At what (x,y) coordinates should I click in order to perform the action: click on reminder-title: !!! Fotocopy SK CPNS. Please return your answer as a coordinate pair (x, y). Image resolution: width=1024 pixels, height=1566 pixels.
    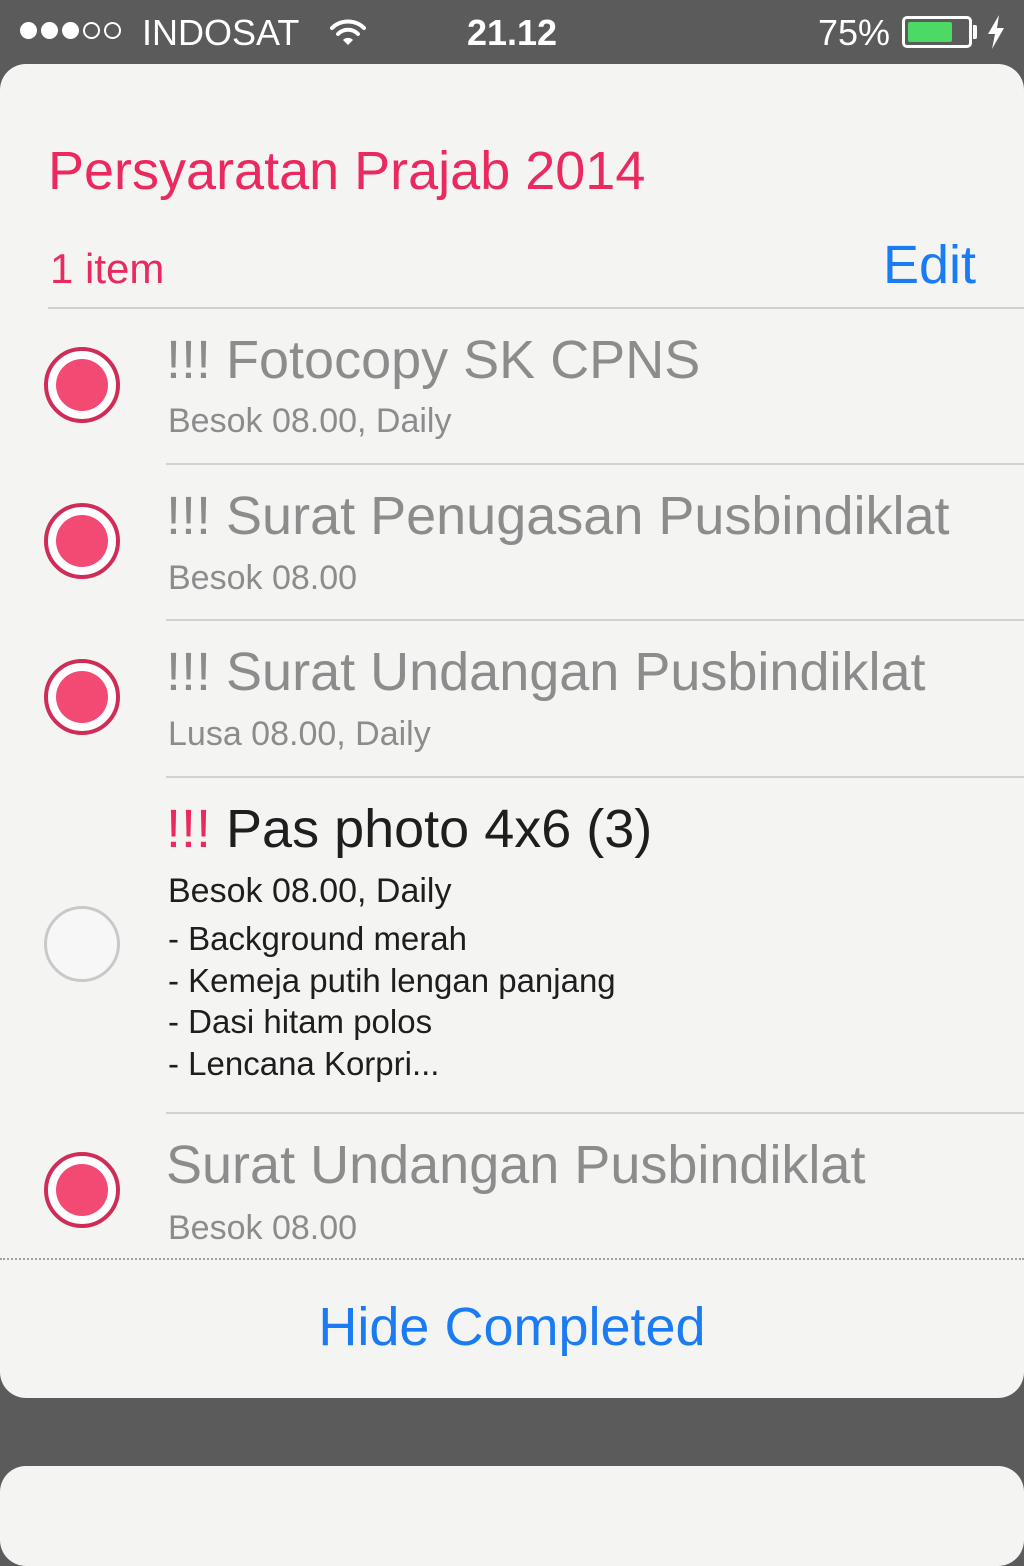
    Looking at the image, I should click on (433, 360).